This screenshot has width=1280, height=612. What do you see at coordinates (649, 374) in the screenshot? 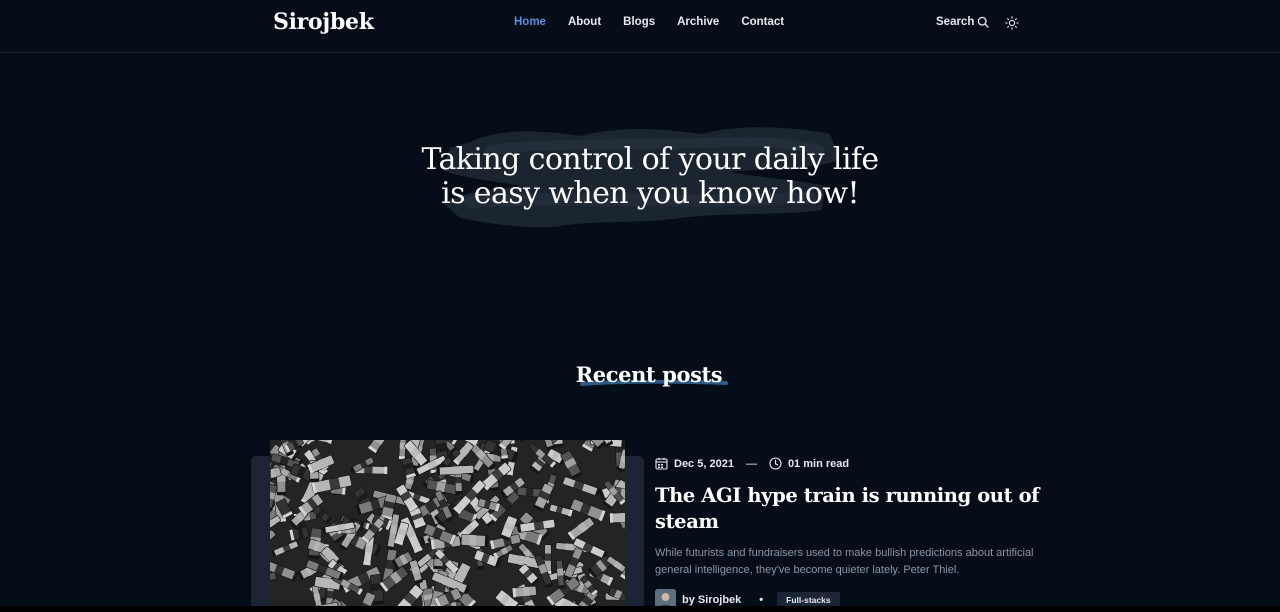
I see `recent-posts-title: Recent posts` at bounding box center [649, 374].